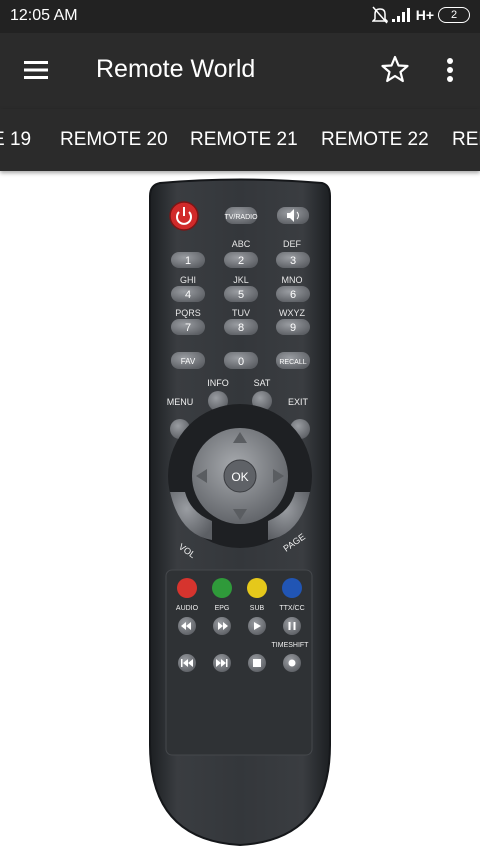 The image size is (480, 853). I want to click on power-button, so click(184, 216).